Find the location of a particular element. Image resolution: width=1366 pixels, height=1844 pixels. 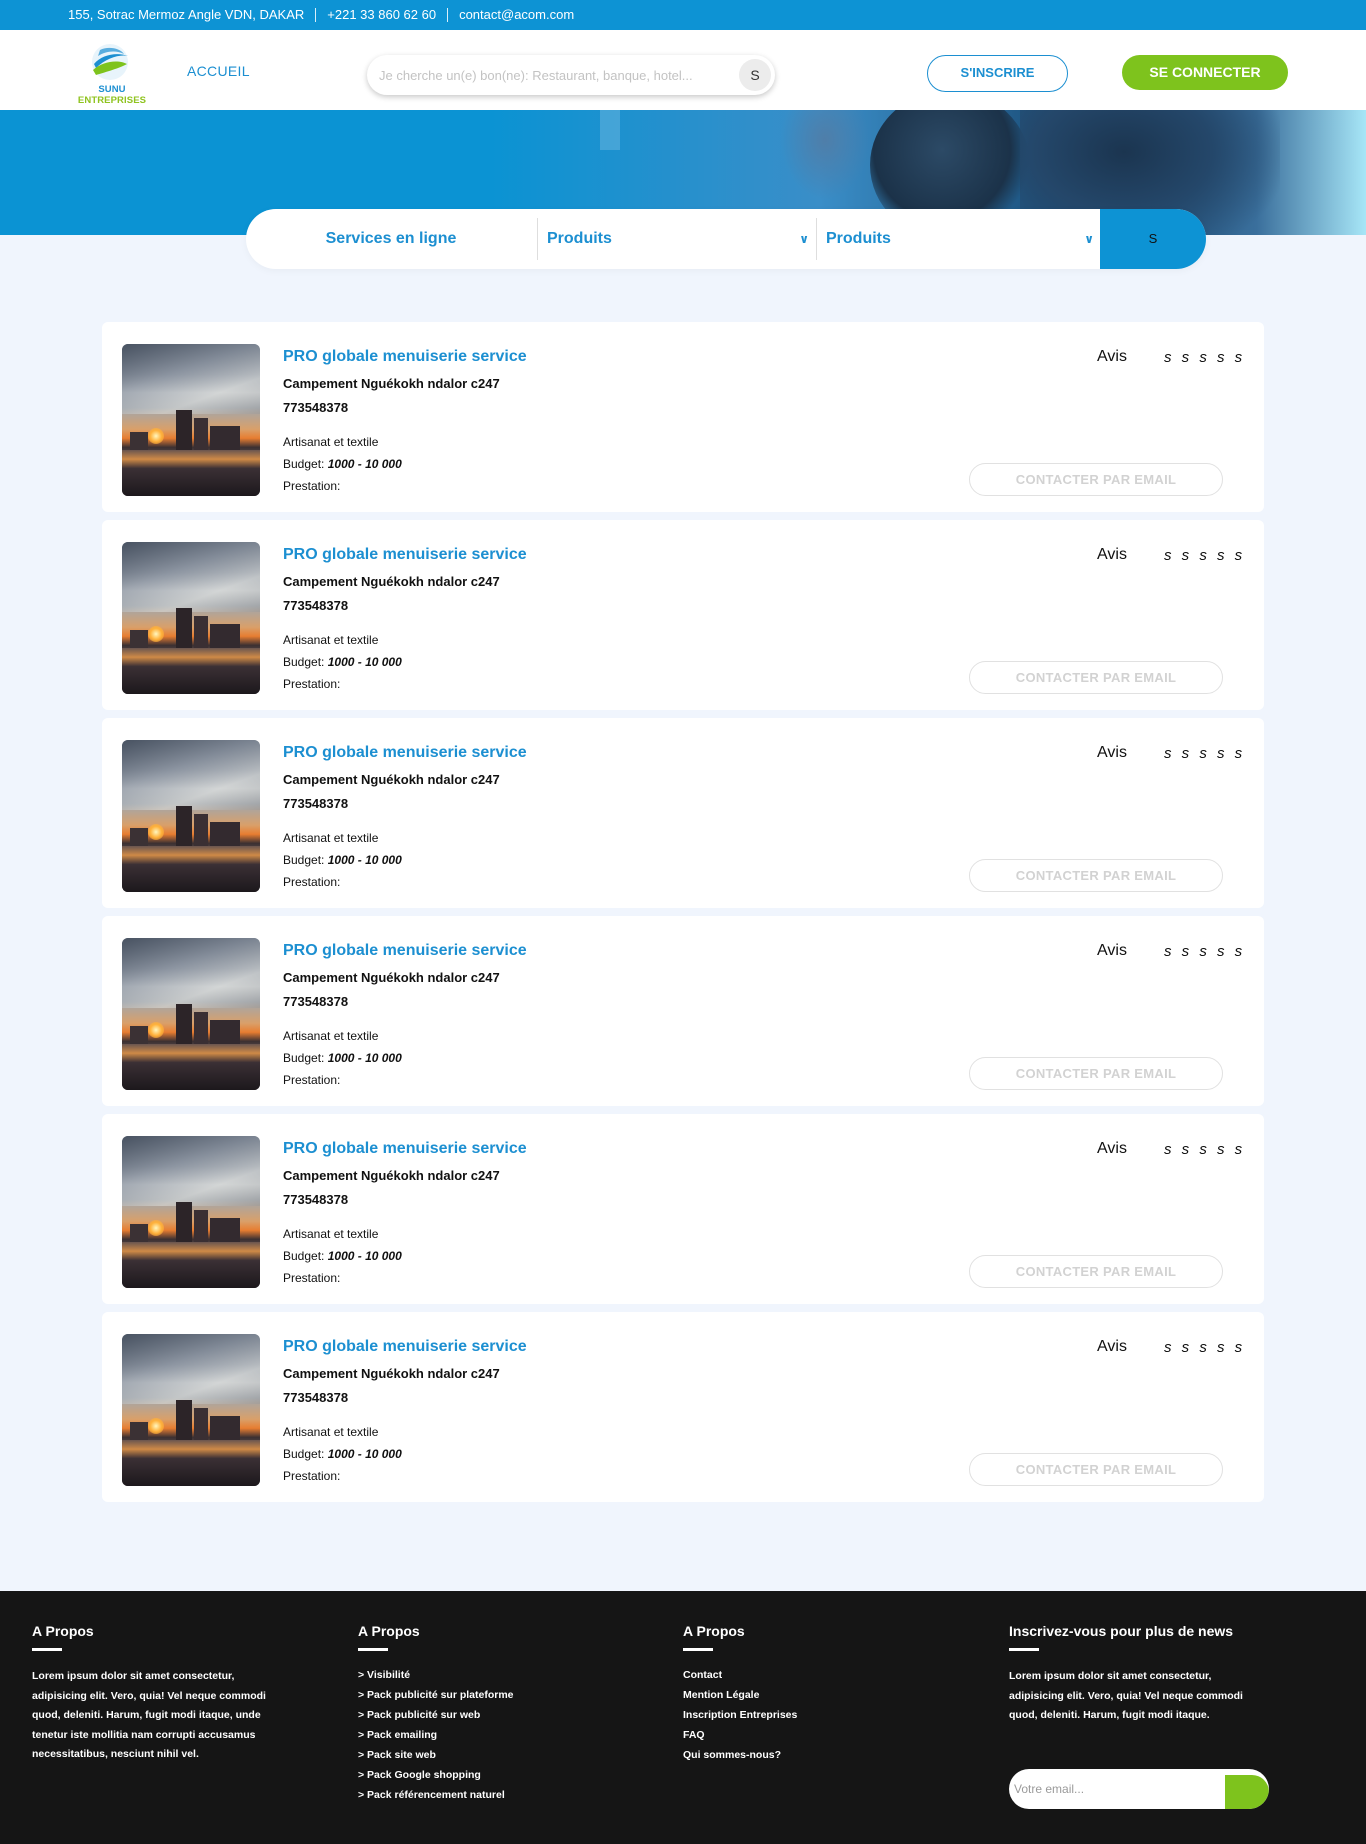

filter-search-button: S is located at coordinates (1153, 239).